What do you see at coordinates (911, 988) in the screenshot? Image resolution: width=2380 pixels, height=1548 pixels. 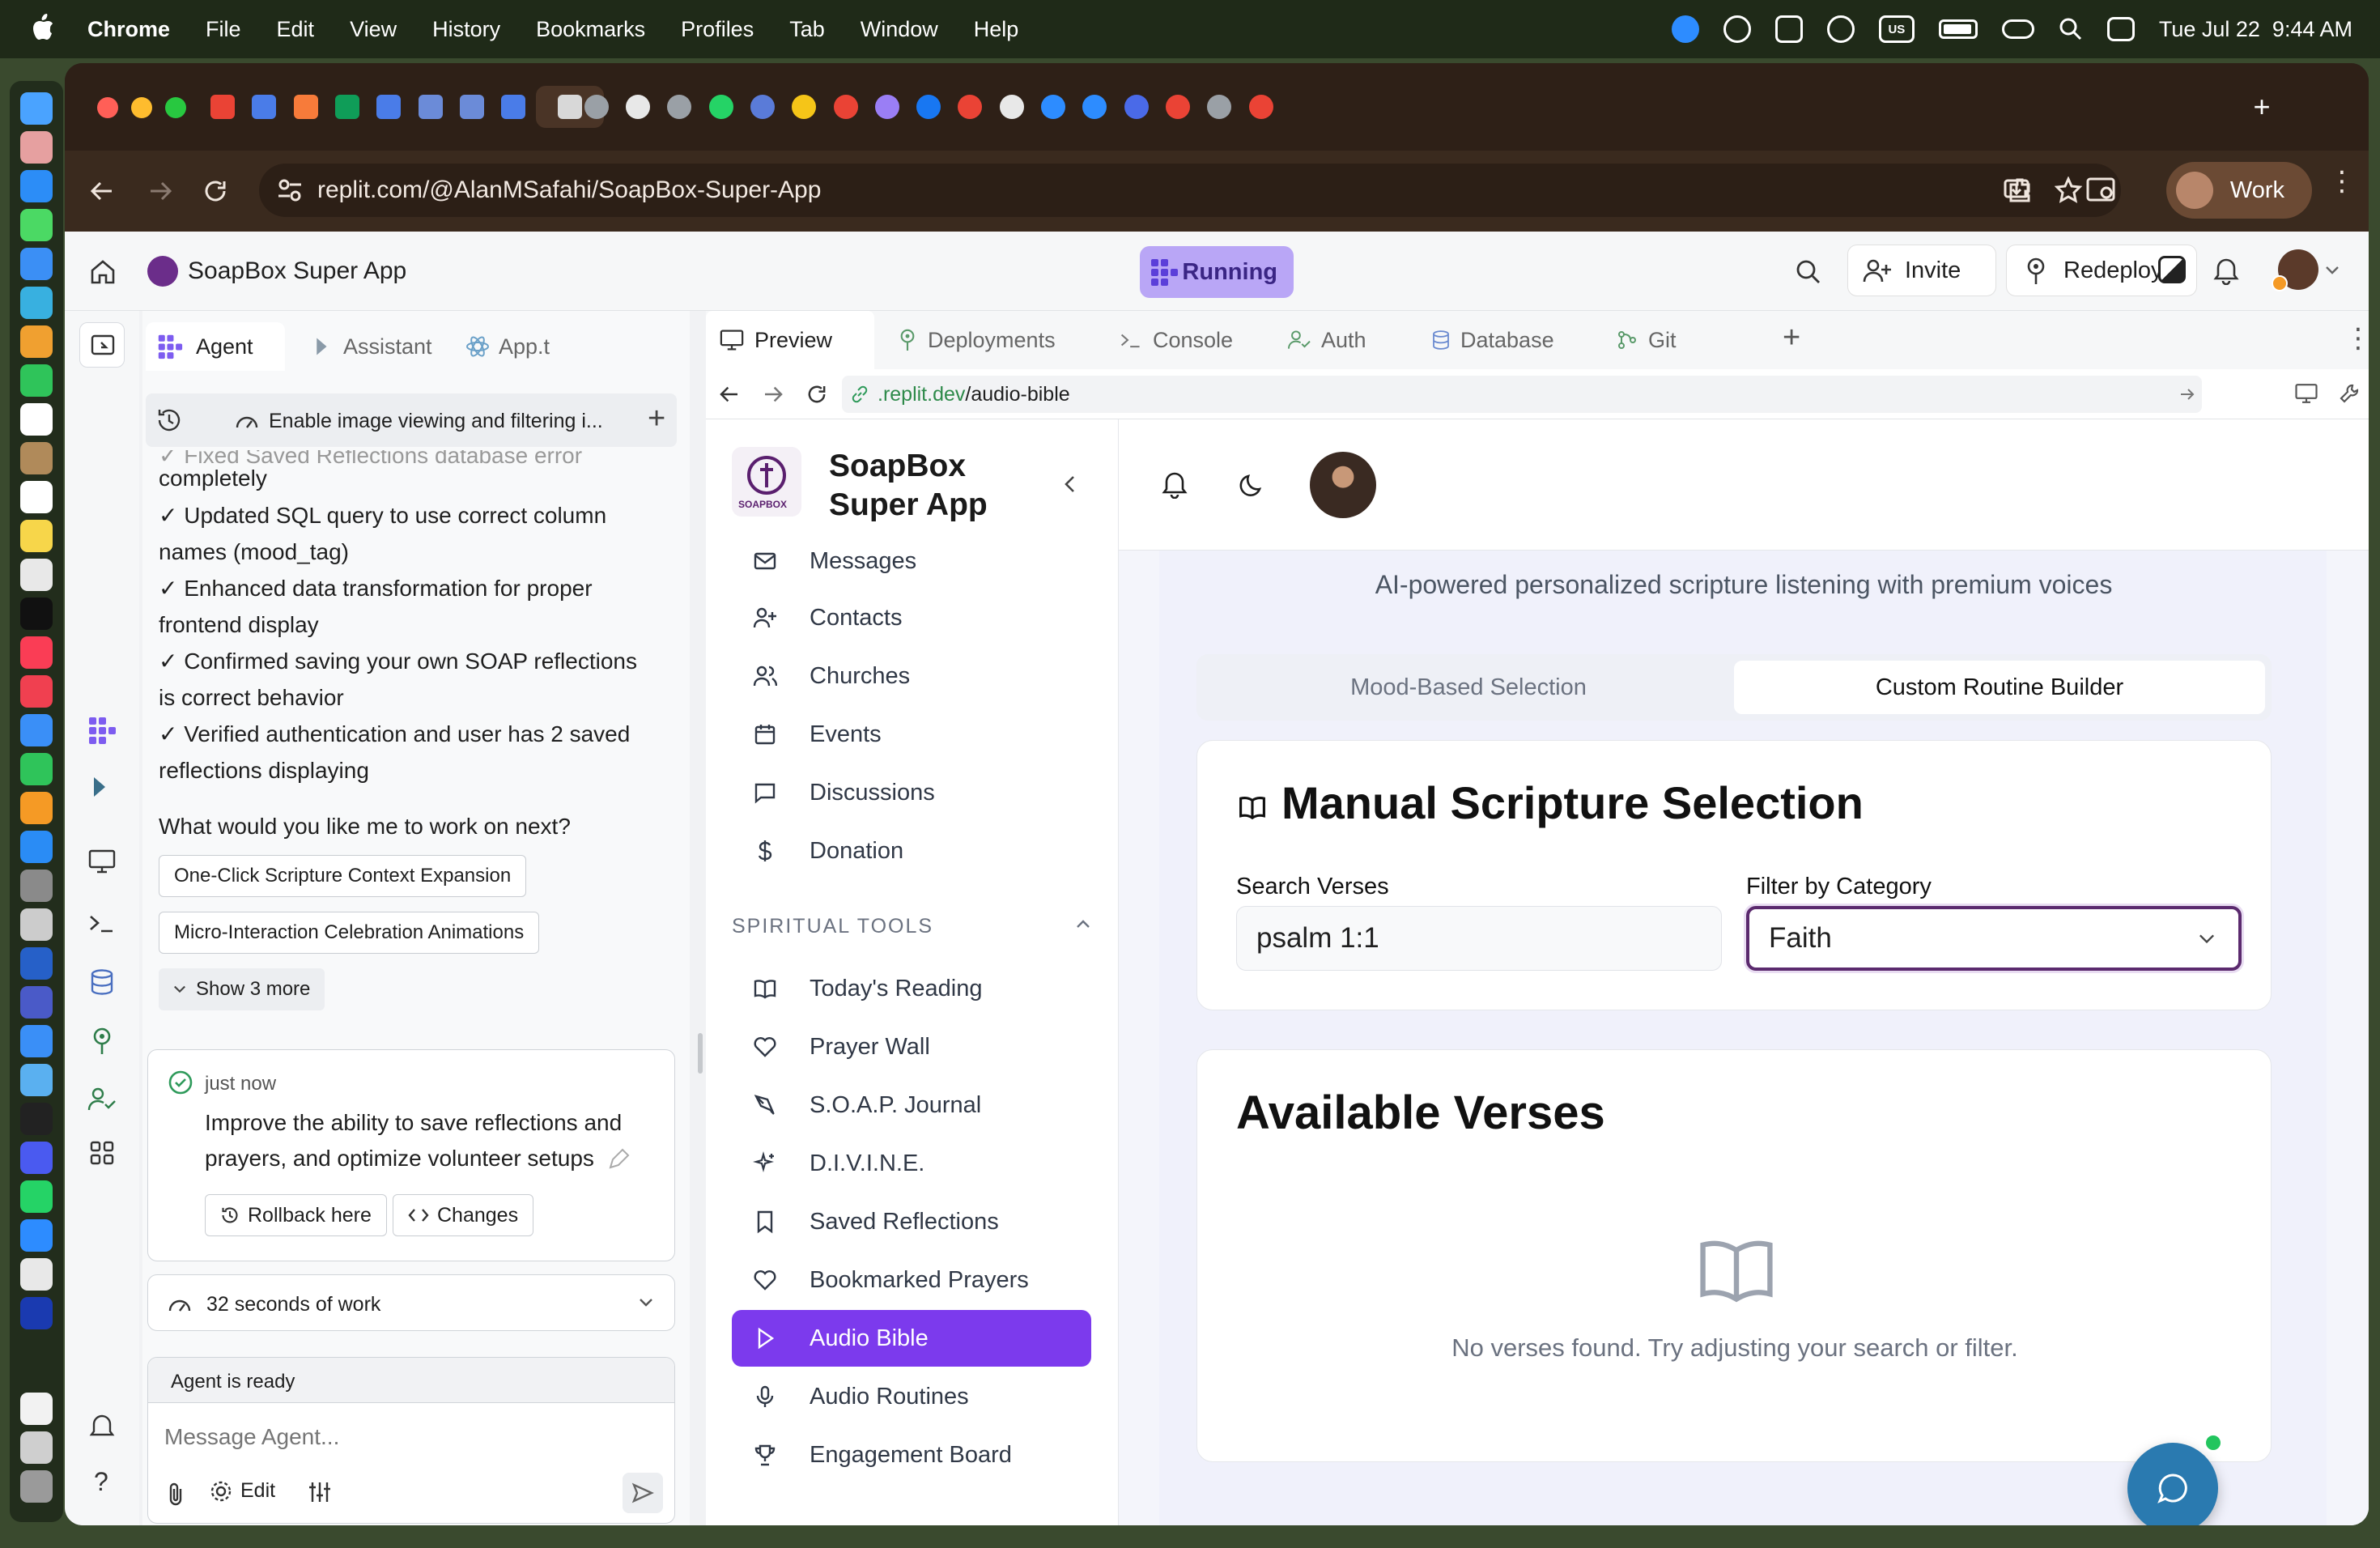 I see `nav-todays-reading: Today's Reading` at bounding box center [911, 988].